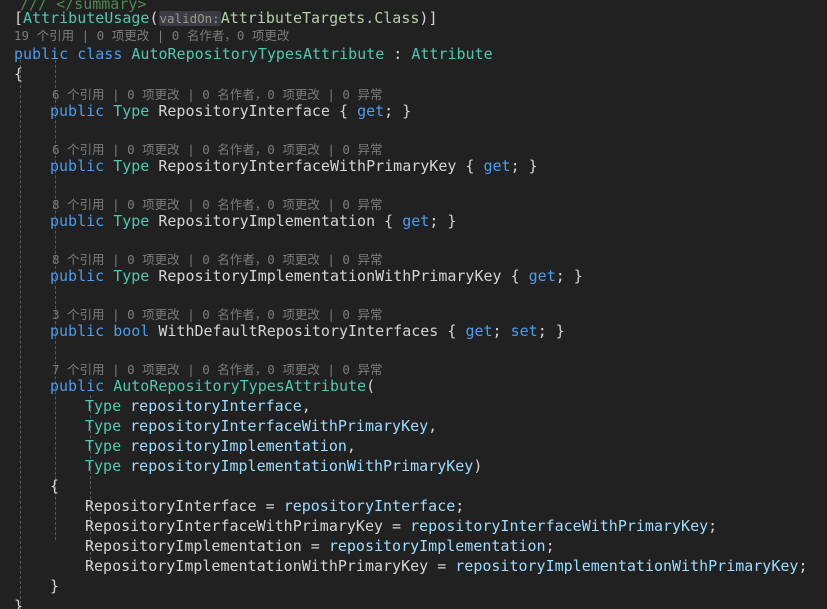 The width and height of the screenshot is (827, 609). What do you see at coordinates (369, 506) in the screenshot?
I see `assignment-value: repositoryInterface` at bounding box center [369, 506].